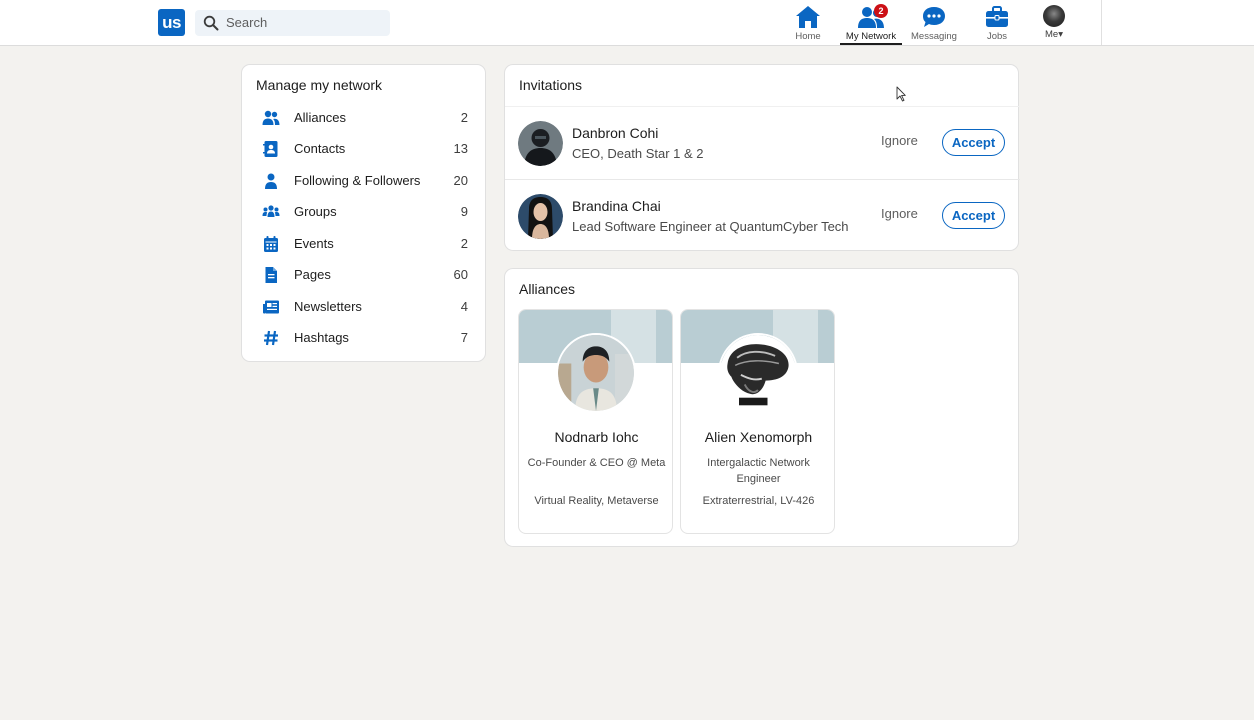  What do you see at coordinates (321, 337) in the screenshot?
I see `manage-item-label: Hashtags` at bounding box center [321, 337].